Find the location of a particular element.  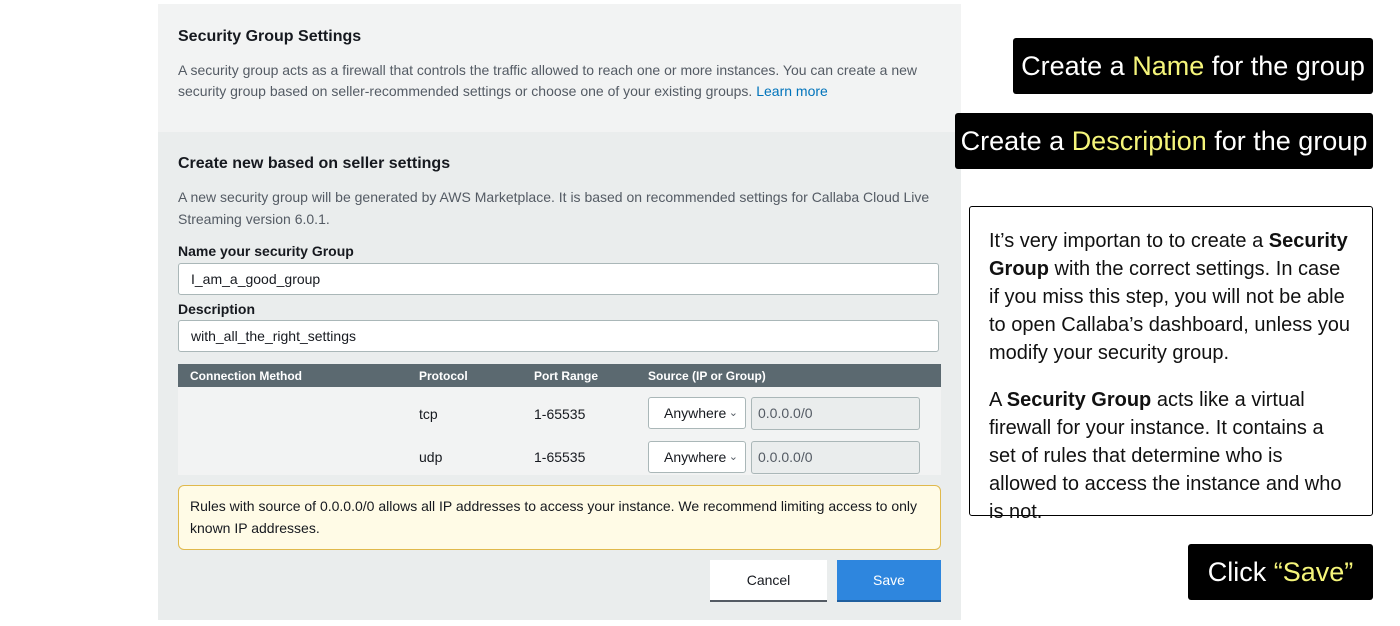

callout-text: Click is located at coordinates (1240, 571).